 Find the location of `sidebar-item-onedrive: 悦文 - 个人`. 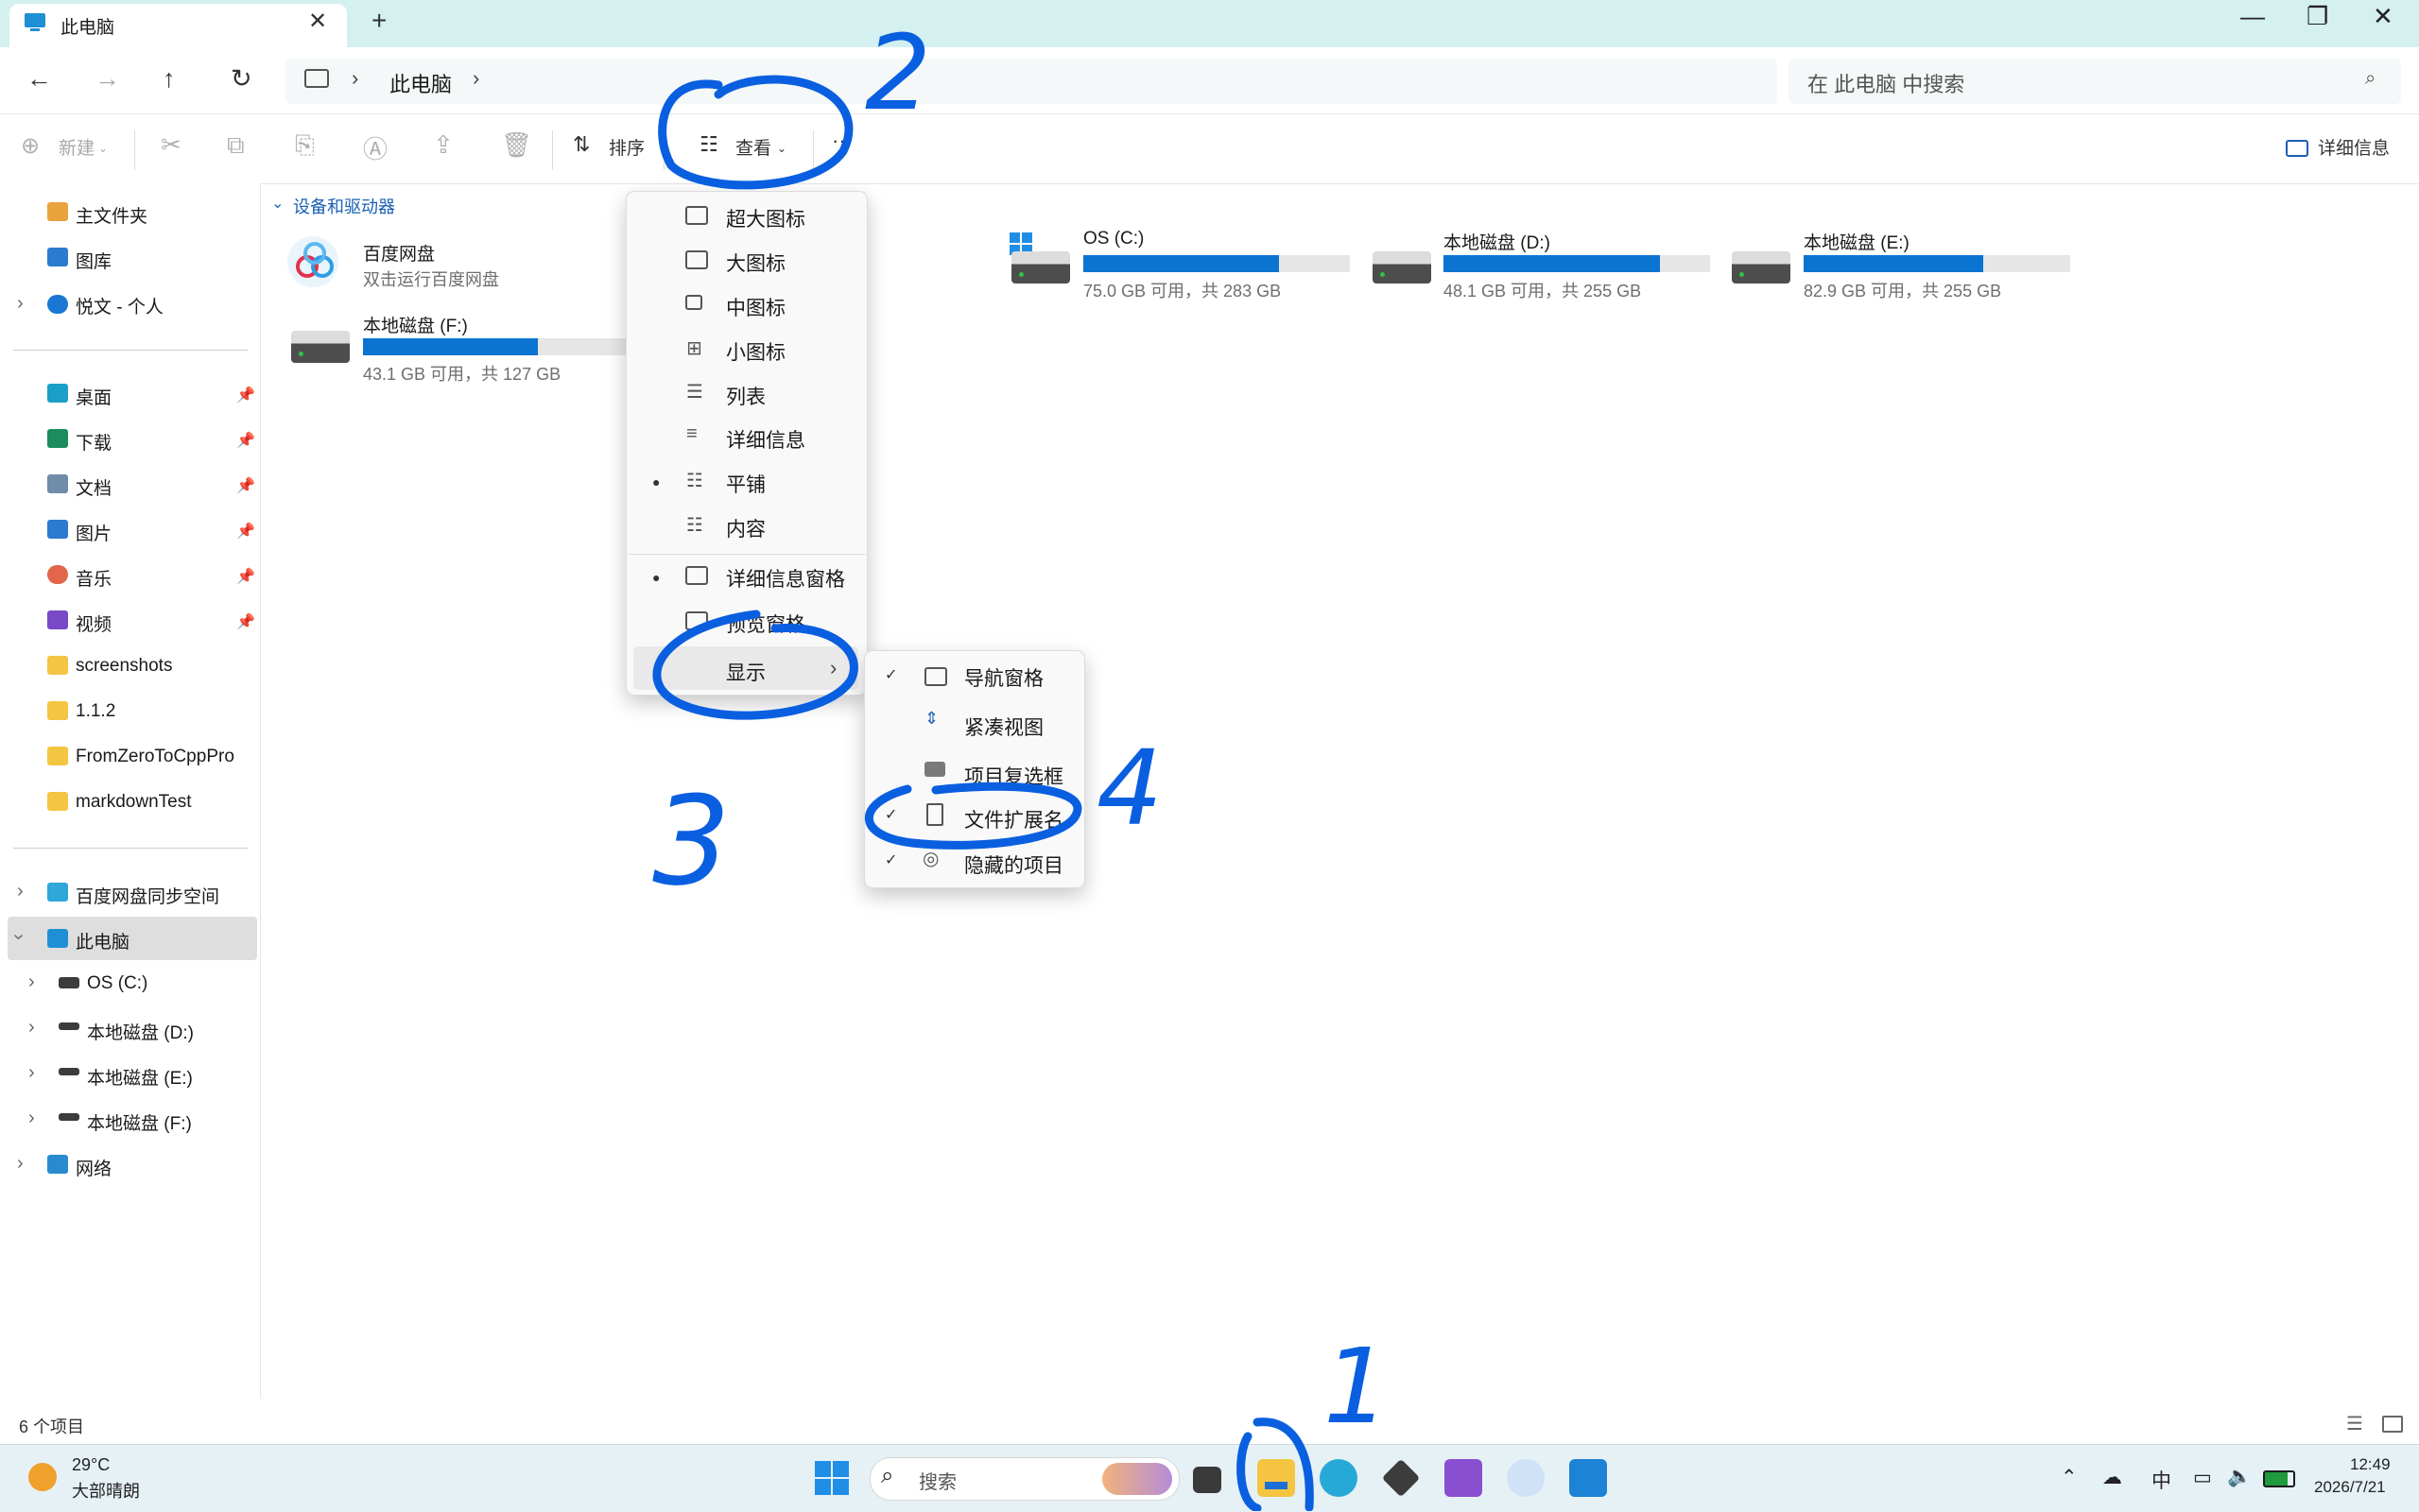

sidebar-item-onedrive: 悦文 - 个人 is located at coordinates (120, 305).